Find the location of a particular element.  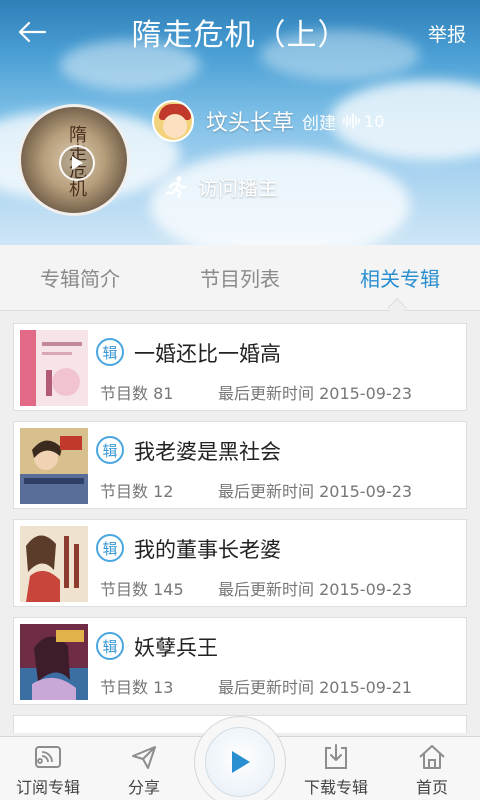

program-count: 节目数 13 is located at coordinates (137, 687).